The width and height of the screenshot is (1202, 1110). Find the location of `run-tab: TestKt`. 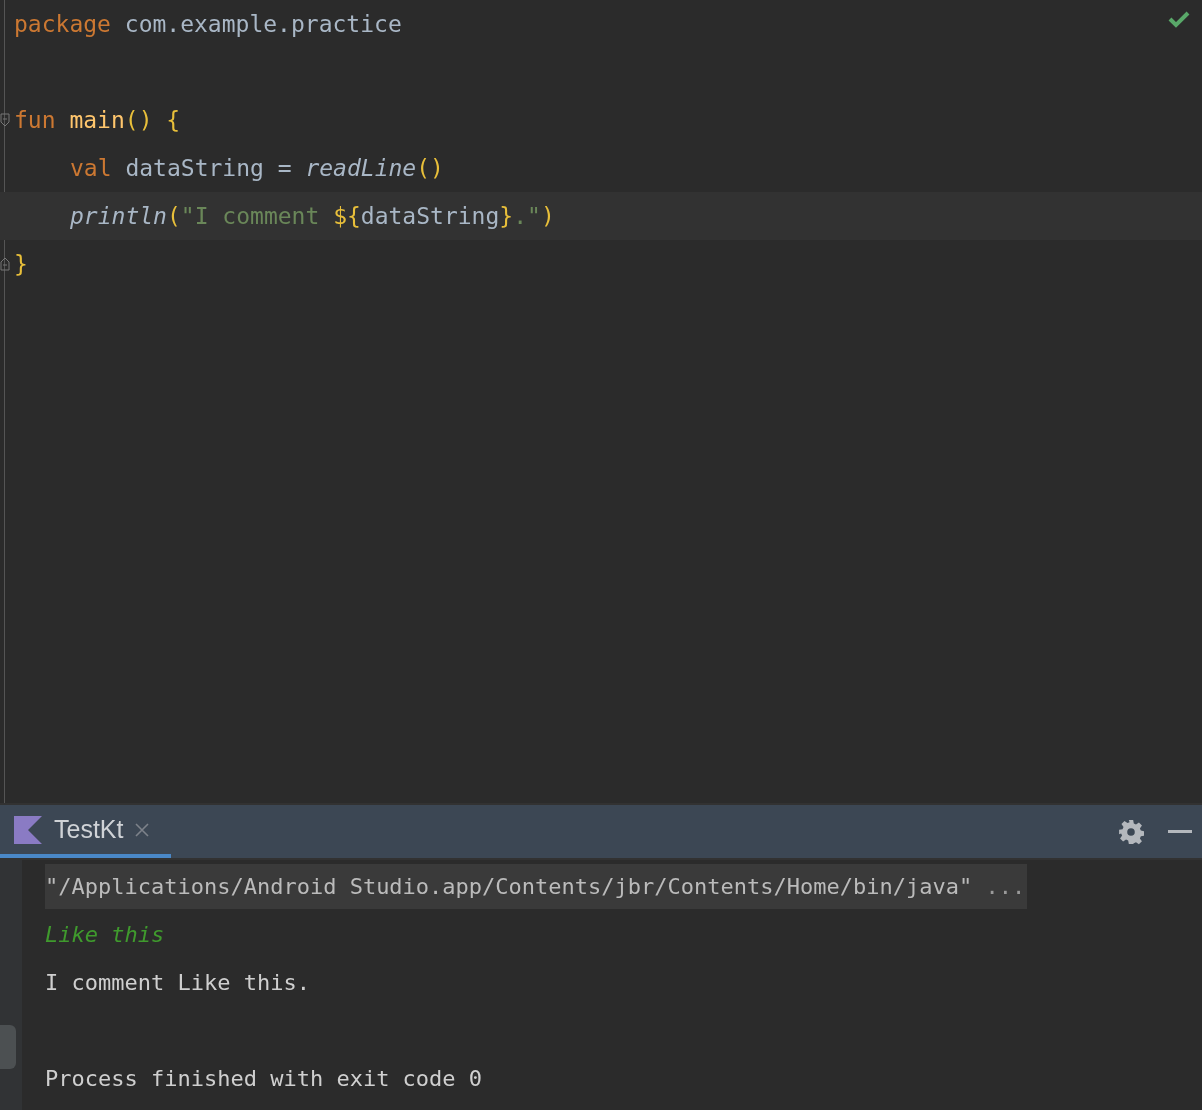

run-tab: TestKt is located at coordinates (86, 831).